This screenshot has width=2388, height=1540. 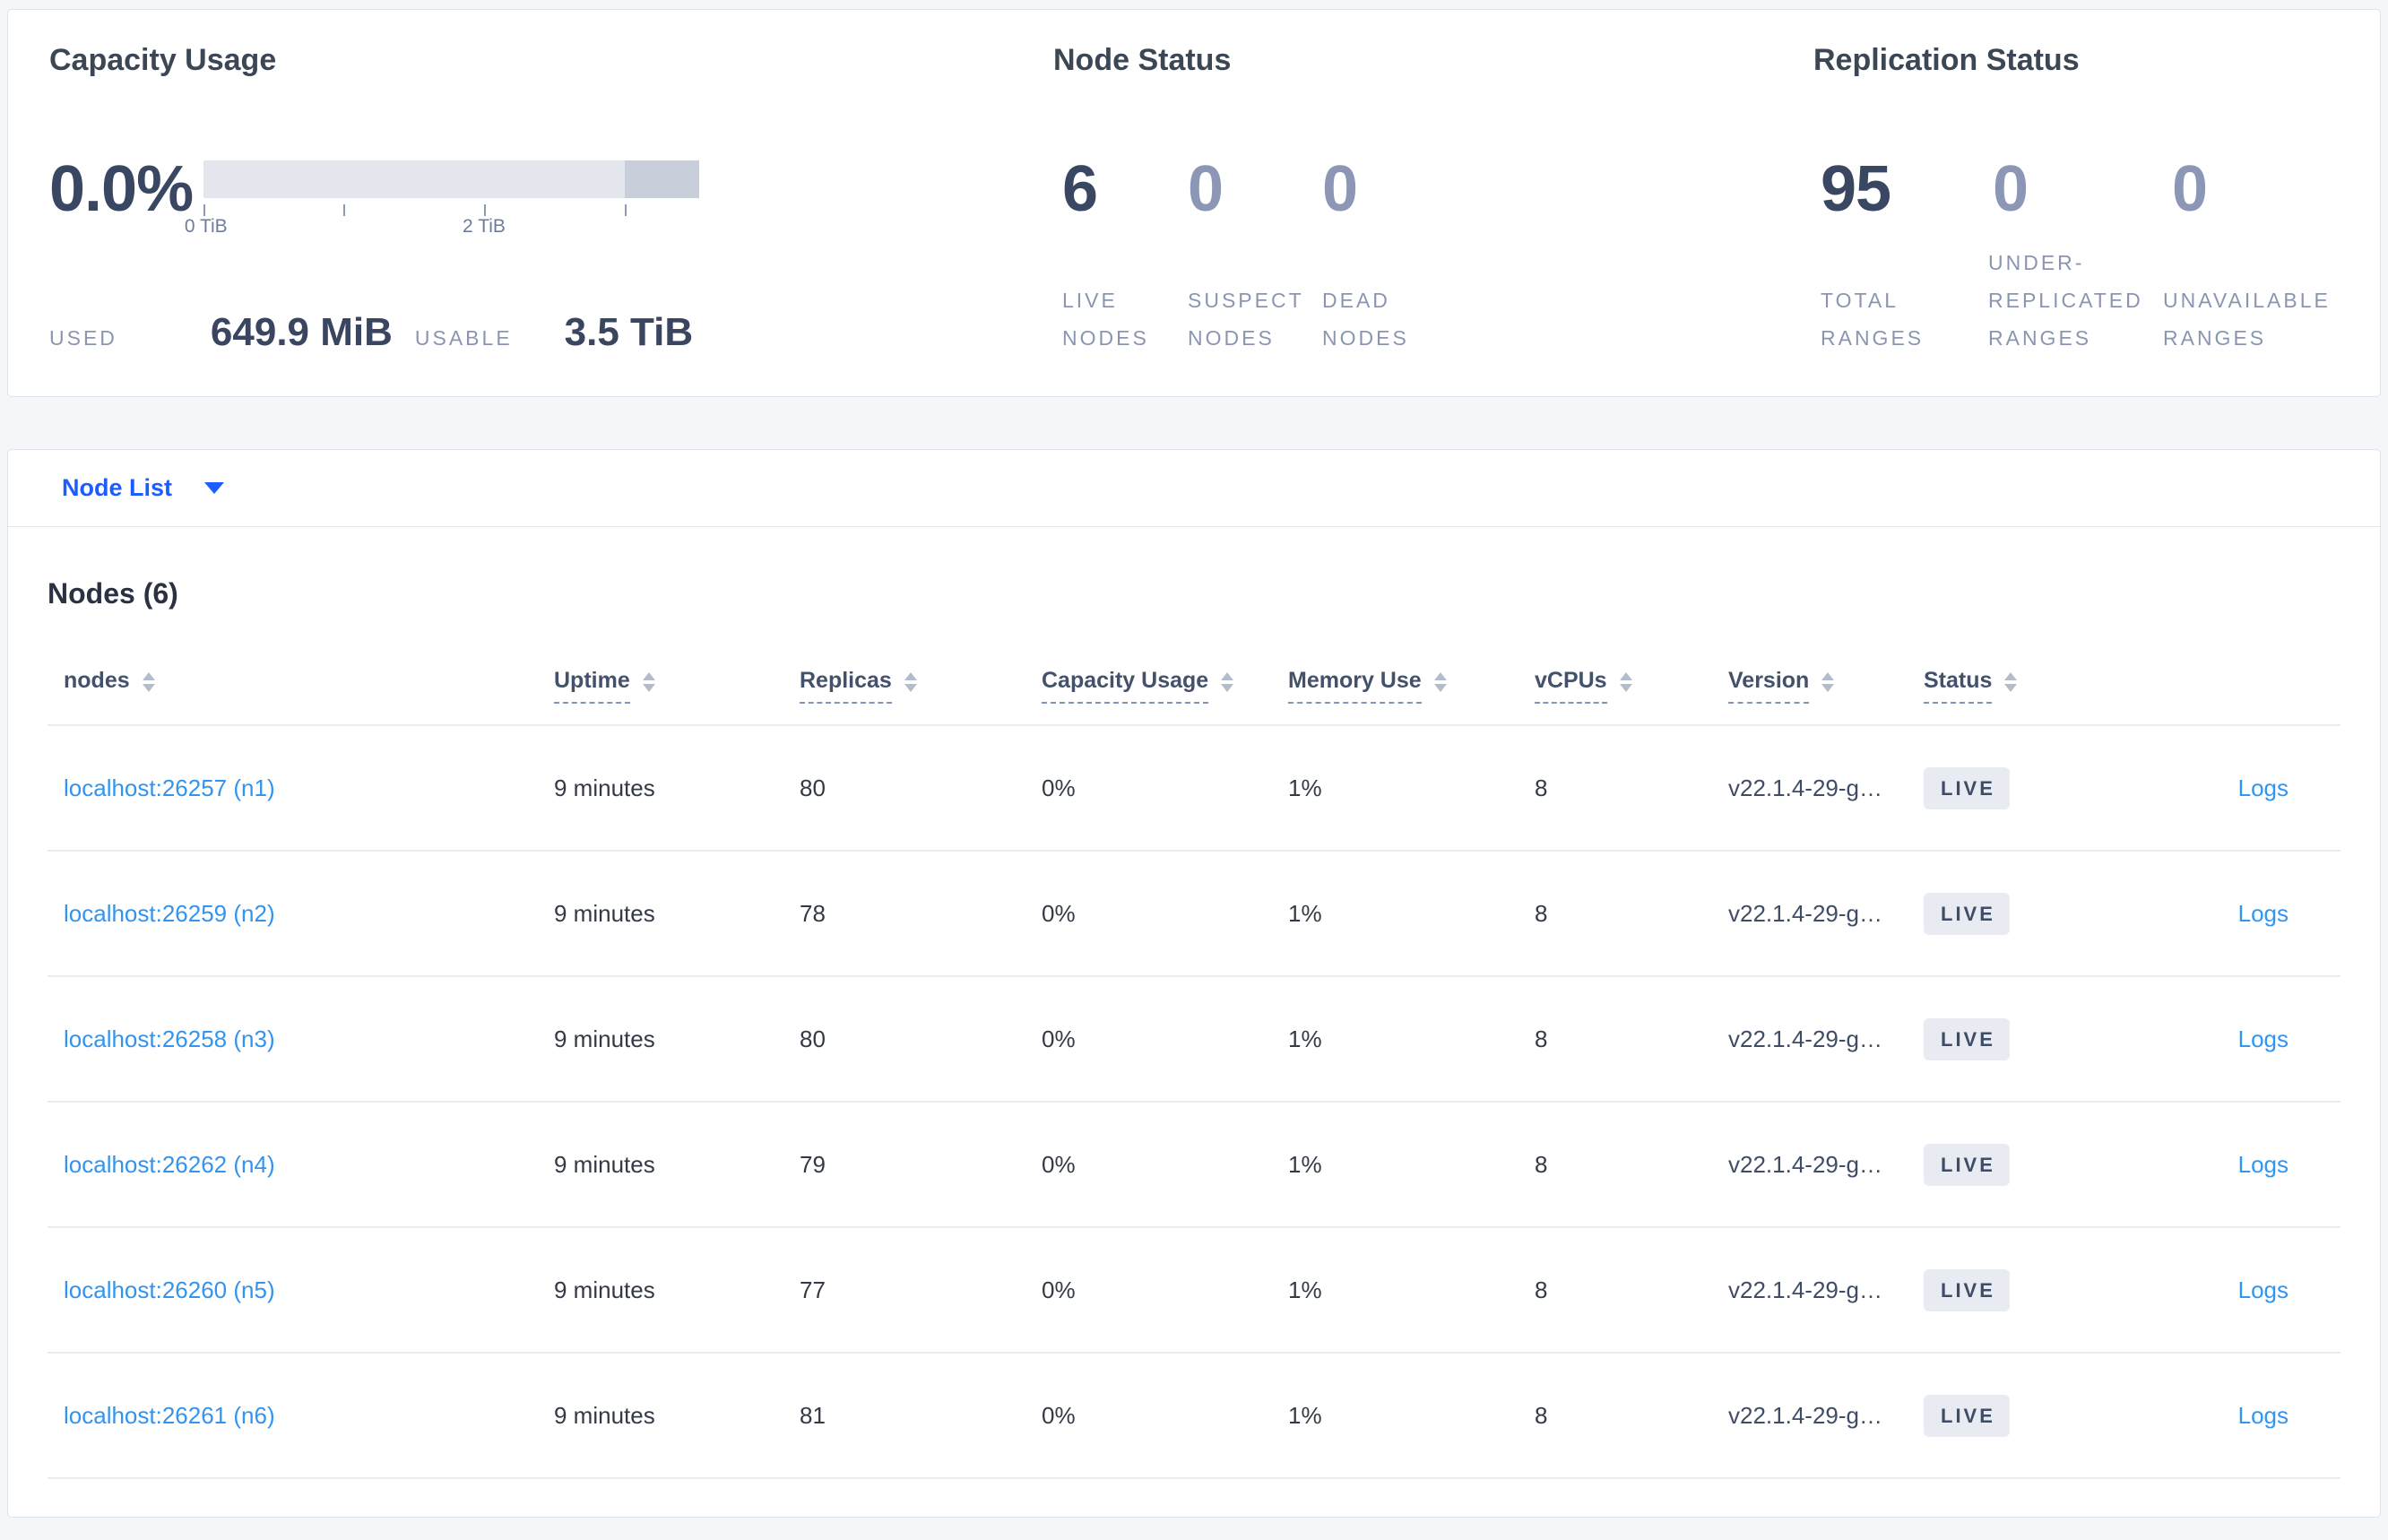 I want to click on replicas-cell: 81, so click(x=813, y=1415).